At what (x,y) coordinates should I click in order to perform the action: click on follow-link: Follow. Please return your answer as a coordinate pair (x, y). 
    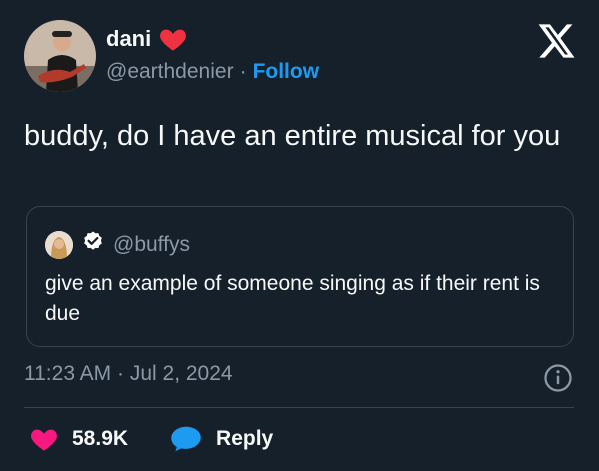
    Looking at the image, I should click on (286, 72).